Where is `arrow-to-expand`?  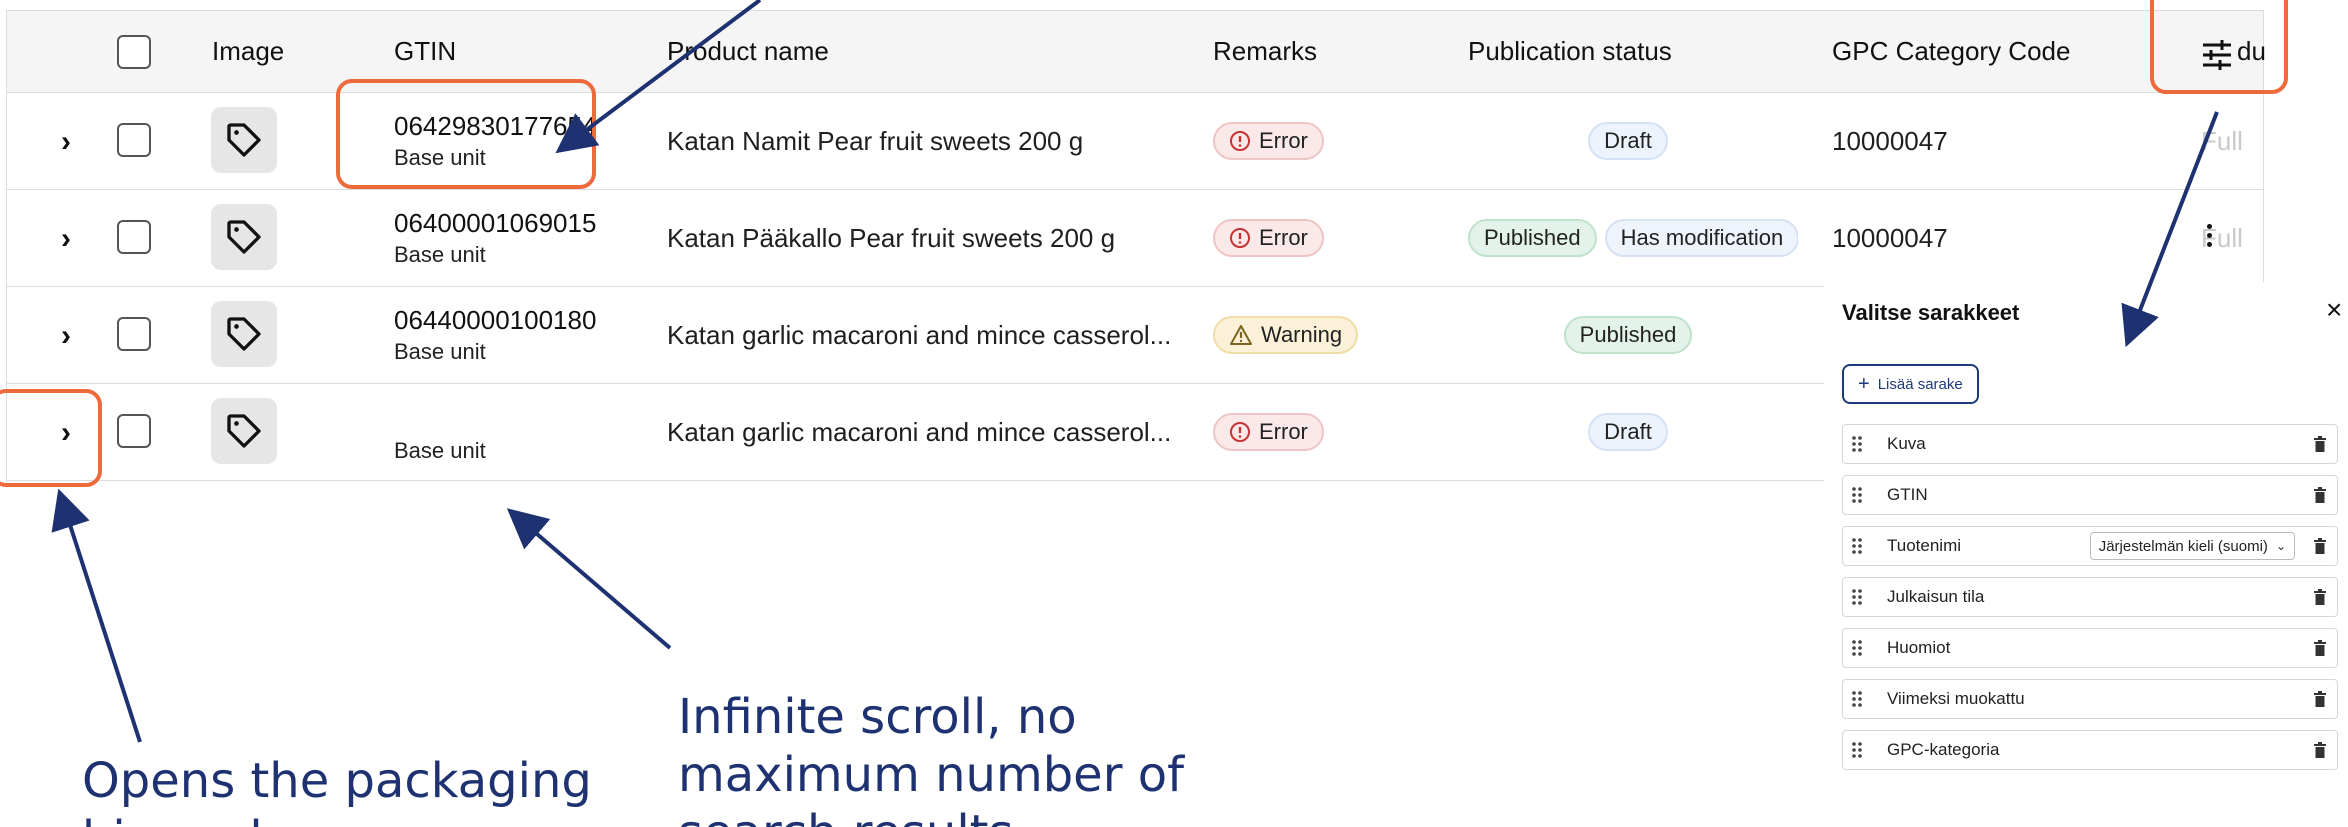 arrow-to-expand is located at coordinates (96, 615).